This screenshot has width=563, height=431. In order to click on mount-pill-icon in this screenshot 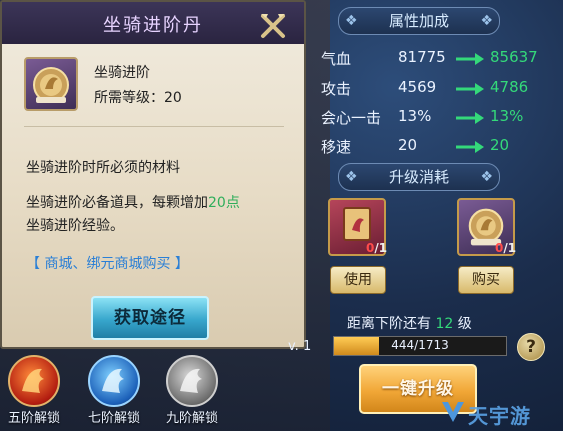, I will do `click(51, 85)`.